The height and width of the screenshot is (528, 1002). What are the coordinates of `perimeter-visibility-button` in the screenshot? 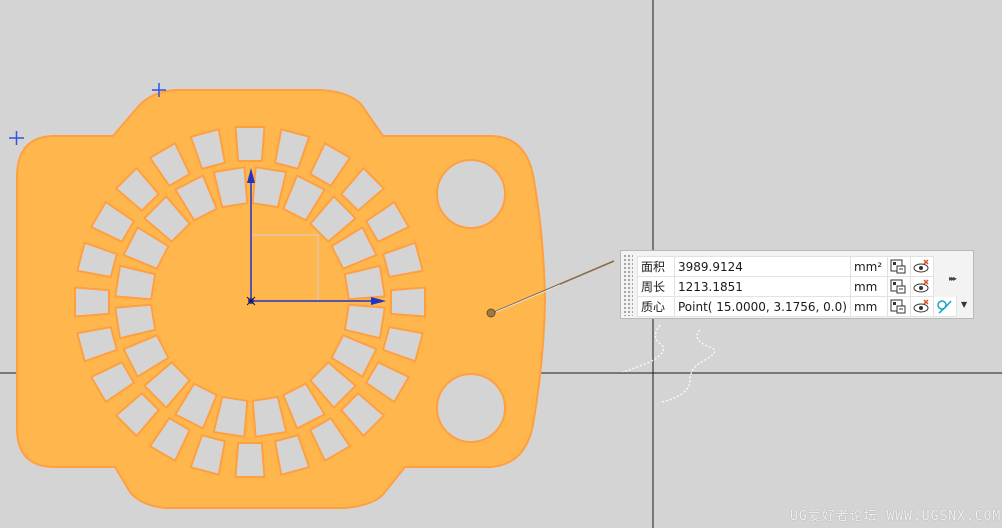 It's located at (921, 286).